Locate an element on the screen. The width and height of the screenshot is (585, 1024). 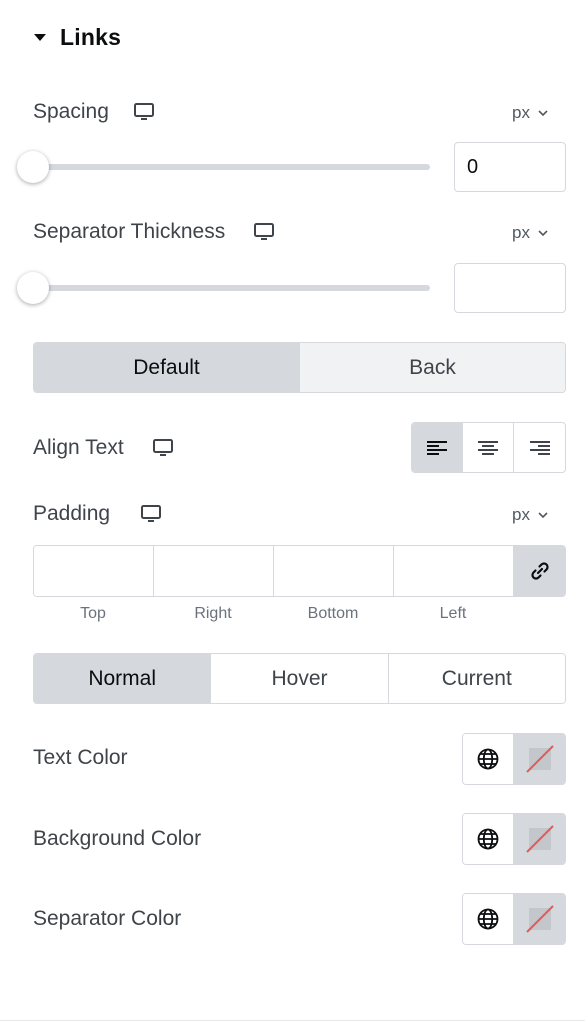
align-right-button is located at coordinates (539, 447).